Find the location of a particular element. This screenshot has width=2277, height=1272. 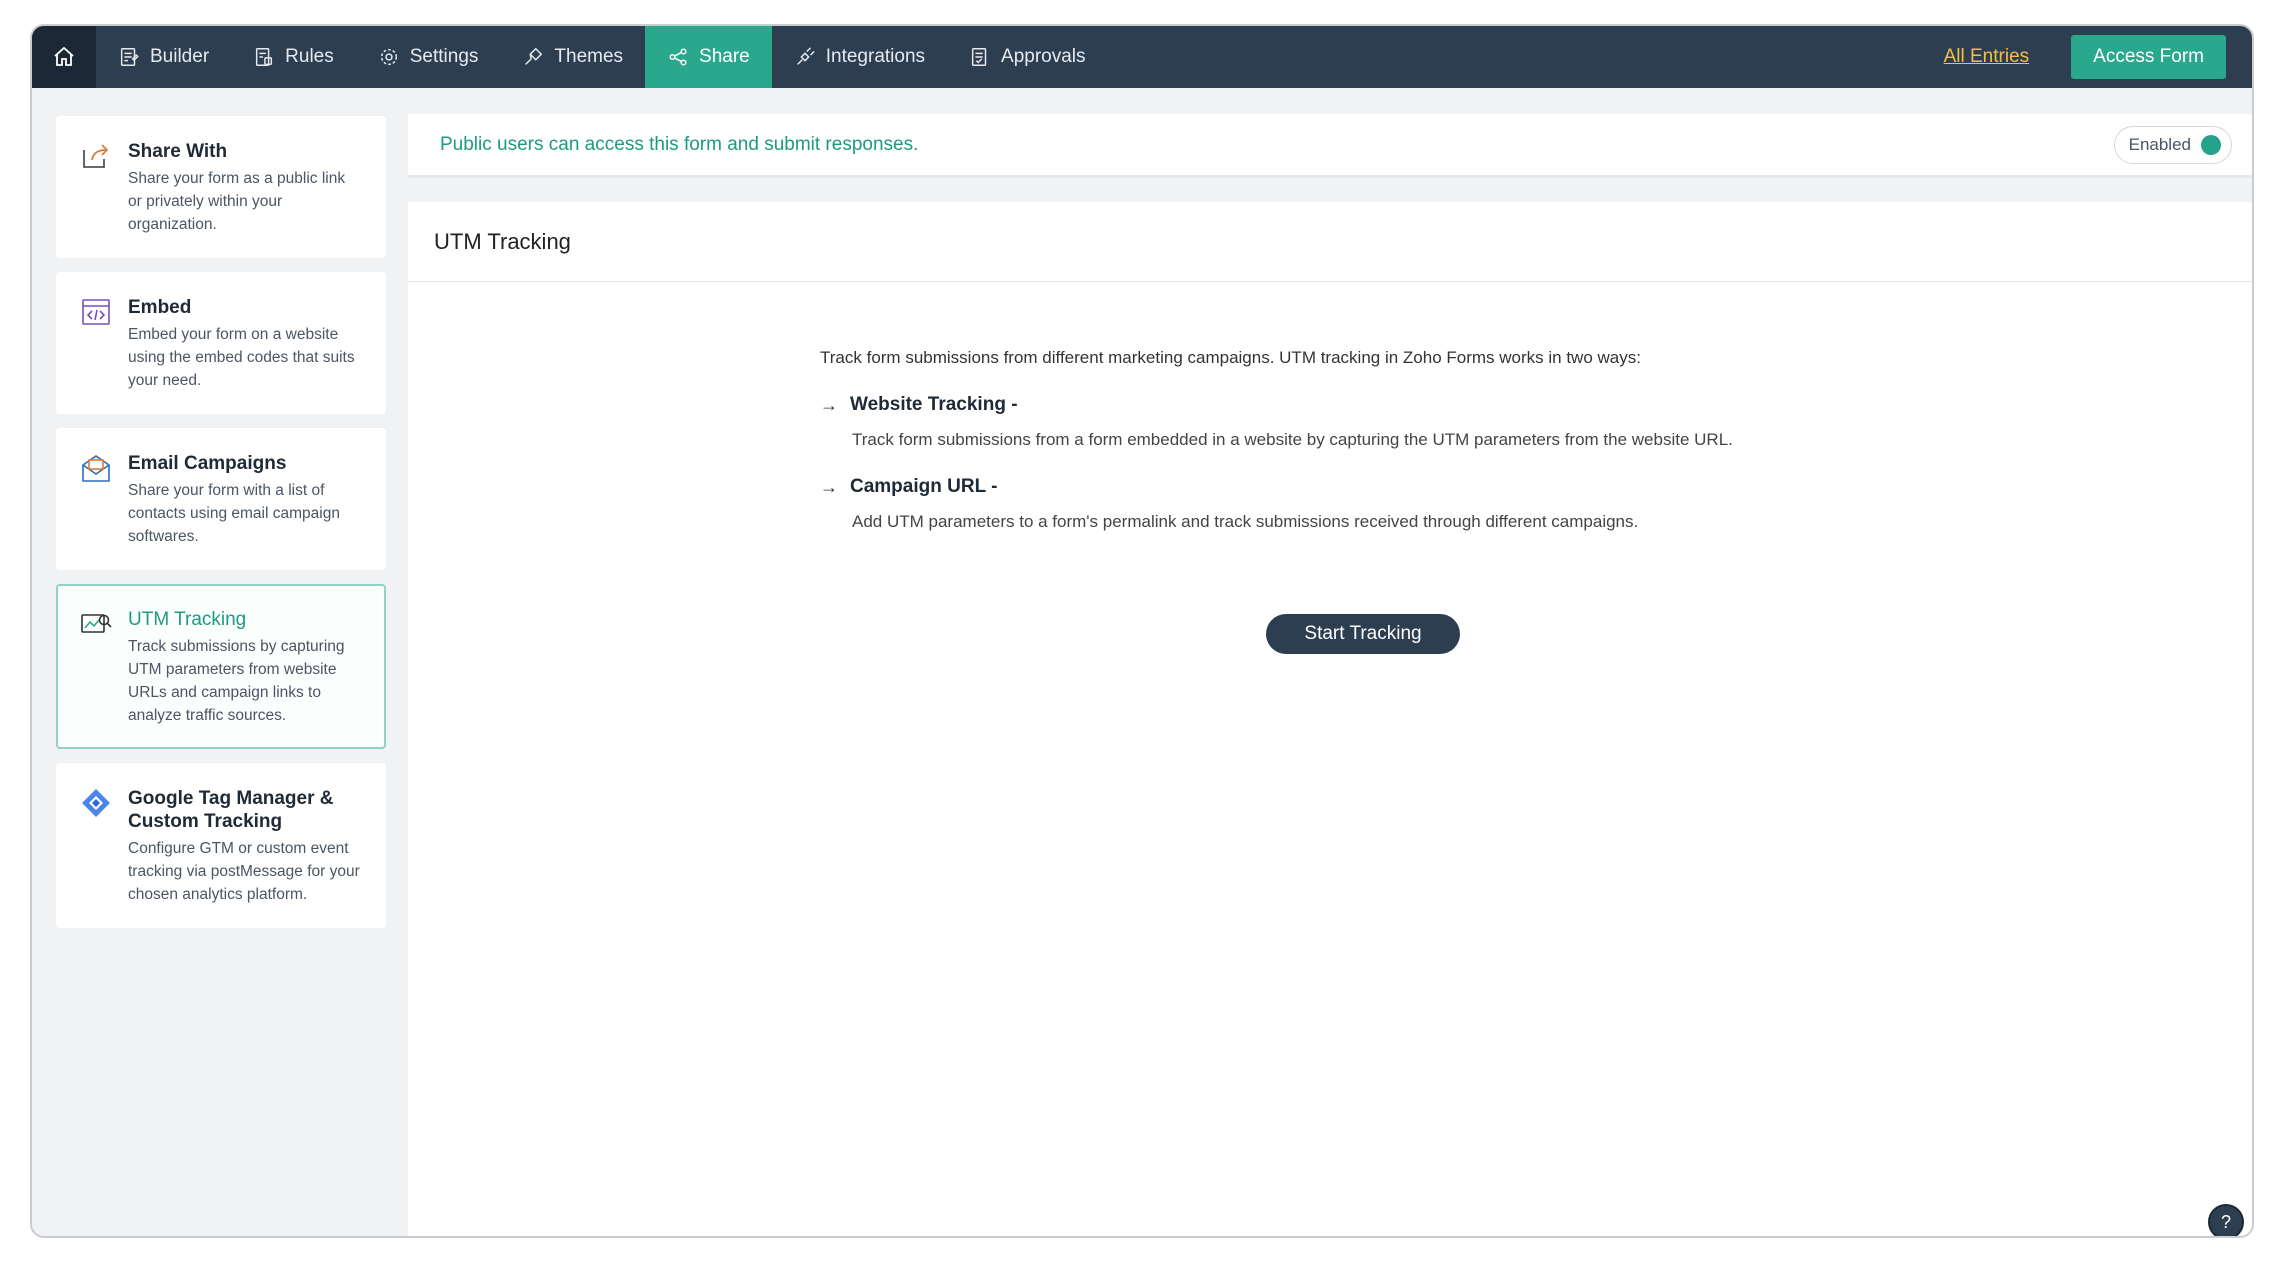

nav-rules: Rules is located at coordinates (293, 57).